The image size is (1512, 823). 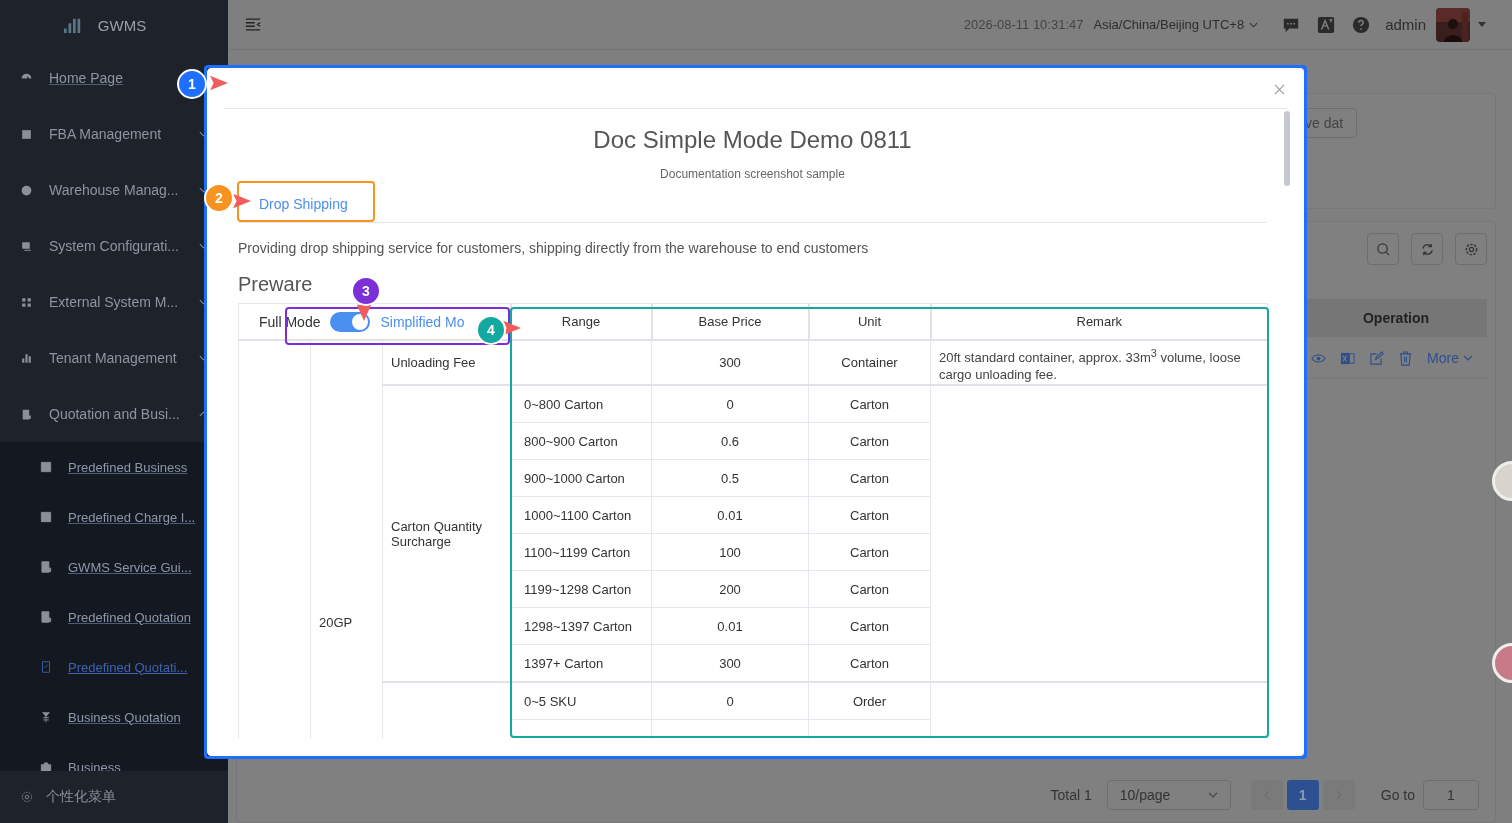 I want to click on dialog-subtitle: Documentation screenshot sample, so click(x=752, y=174).